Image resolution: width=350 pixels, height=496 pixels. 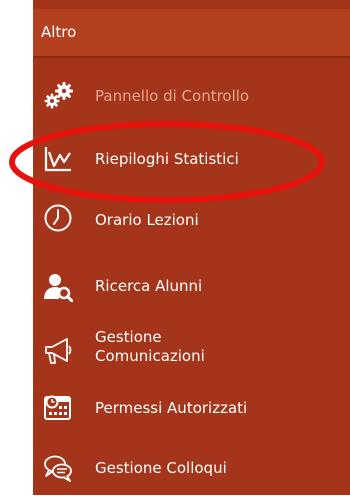 What do you see at coordinates (167, 159) in the screenshot?
I see `menu-item-label: Riepiloghi Statistici` at bounding box center [167, 159].